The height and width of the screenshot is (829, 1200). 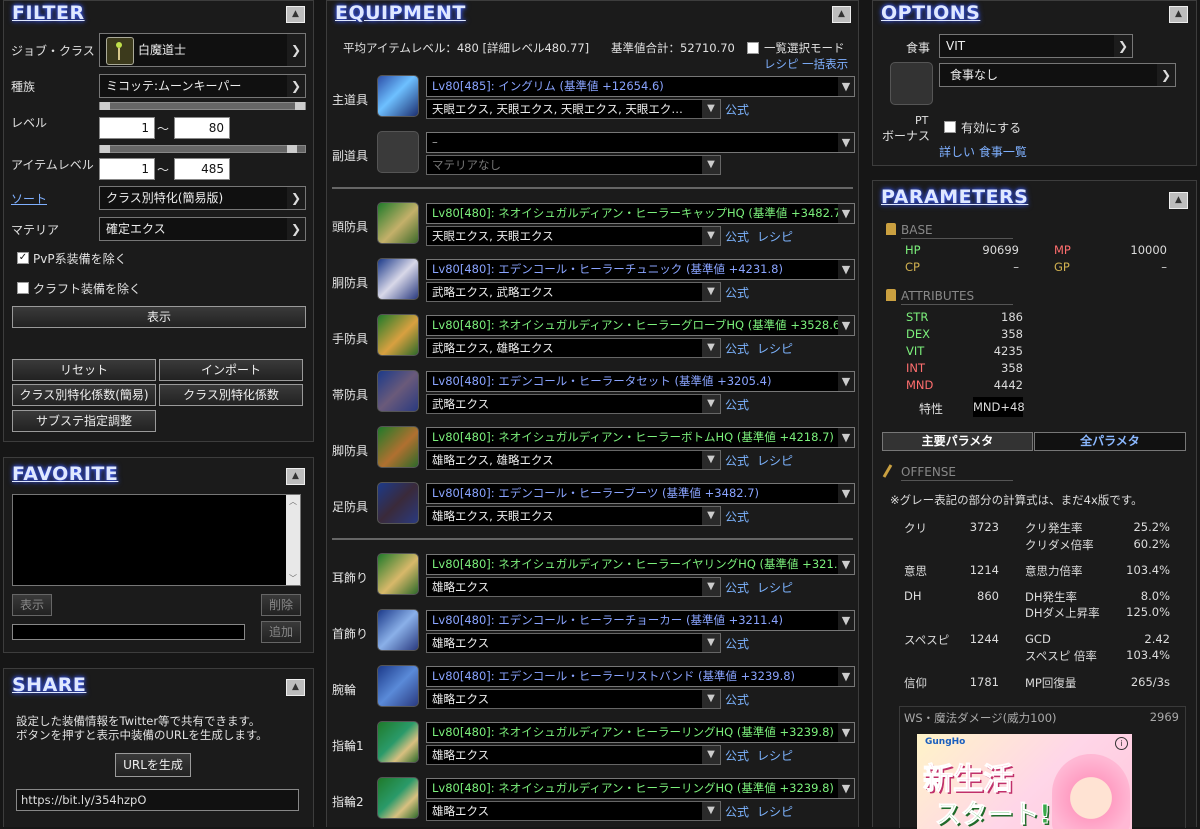 I want to click on favorite-collapse-button: ▲, so click(x=295, y=476).